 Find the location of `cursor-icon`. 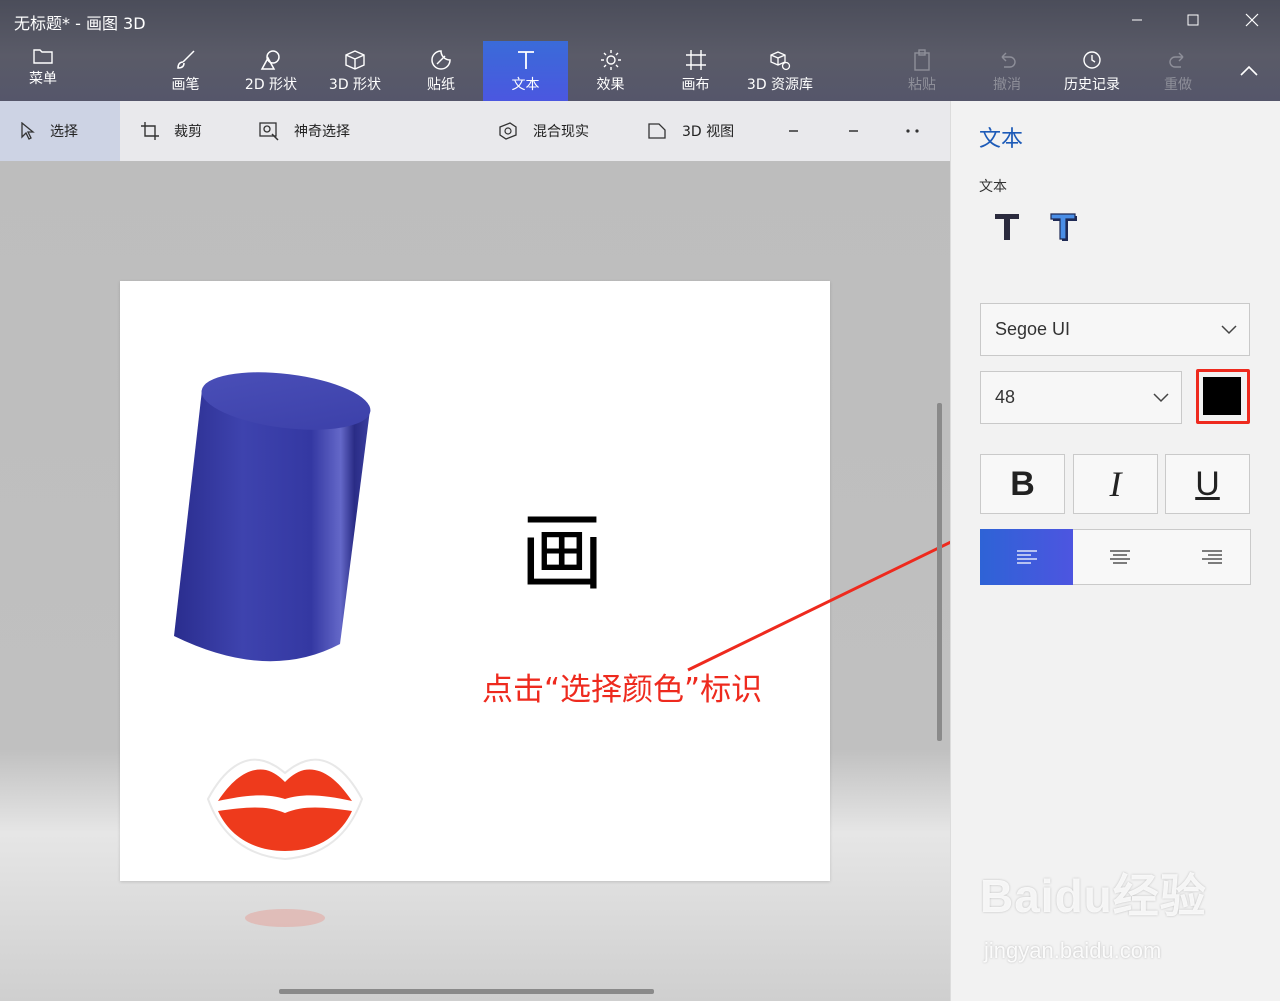

cursor-icon is located at coordinates (28, 131).